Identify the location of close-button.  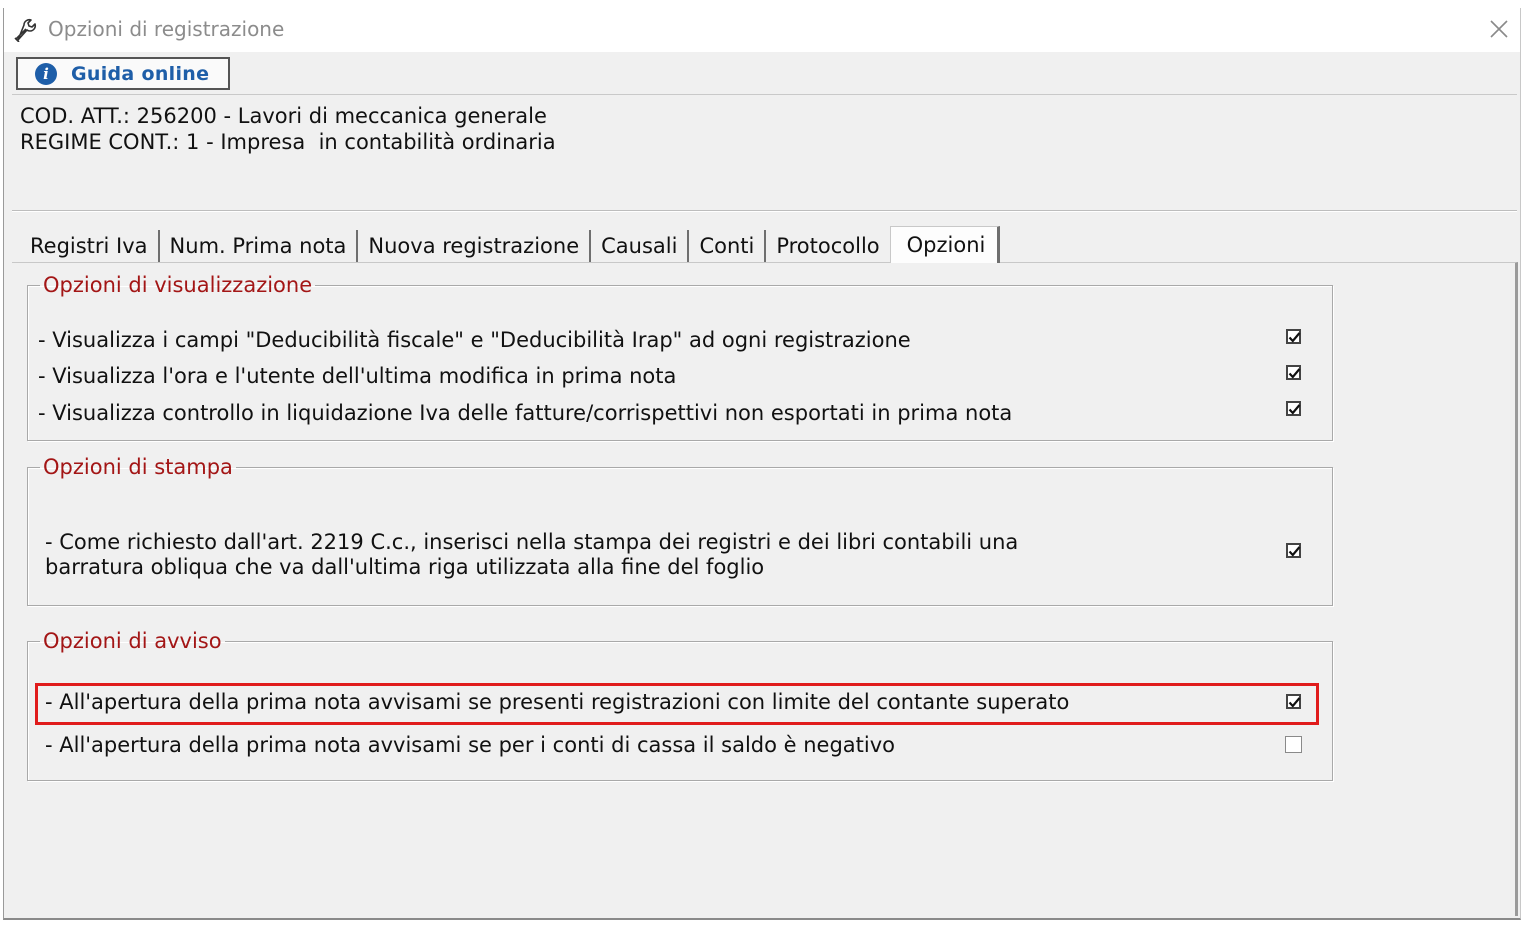
(1499, 29).